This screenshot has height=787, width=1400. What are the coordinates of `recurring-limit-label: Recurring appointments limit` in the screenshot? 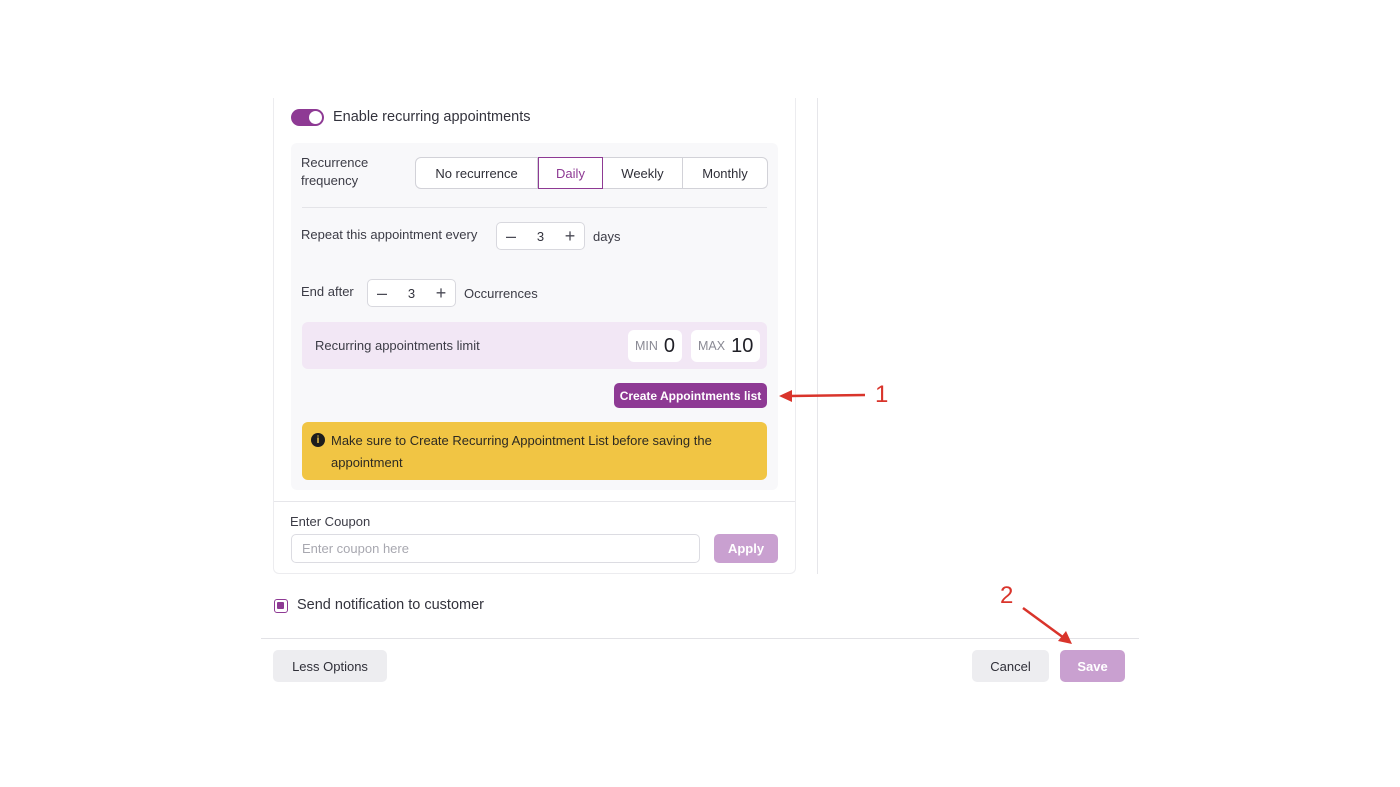 It's located at (397, 345).